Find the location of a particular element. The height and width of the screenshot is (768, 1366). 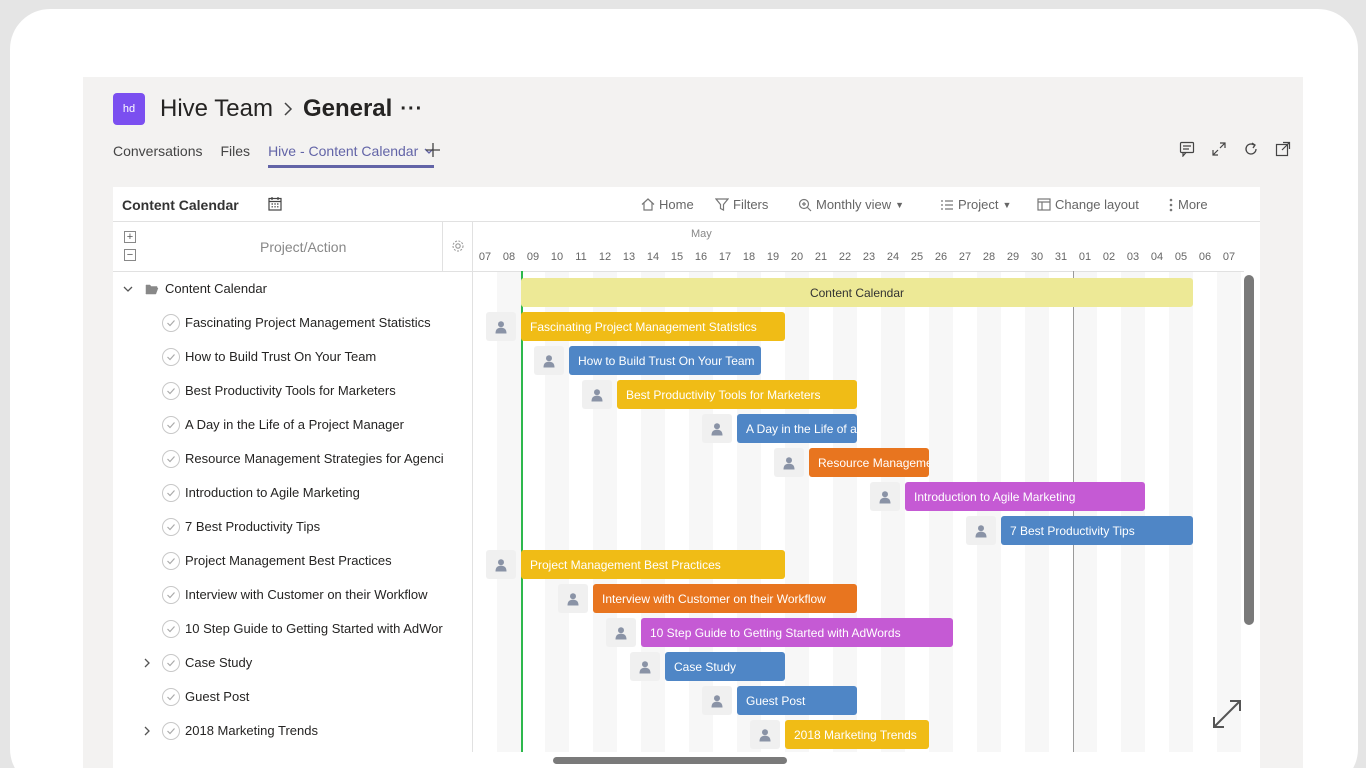

task-label: Case Study is located at coordinates (219, 662).